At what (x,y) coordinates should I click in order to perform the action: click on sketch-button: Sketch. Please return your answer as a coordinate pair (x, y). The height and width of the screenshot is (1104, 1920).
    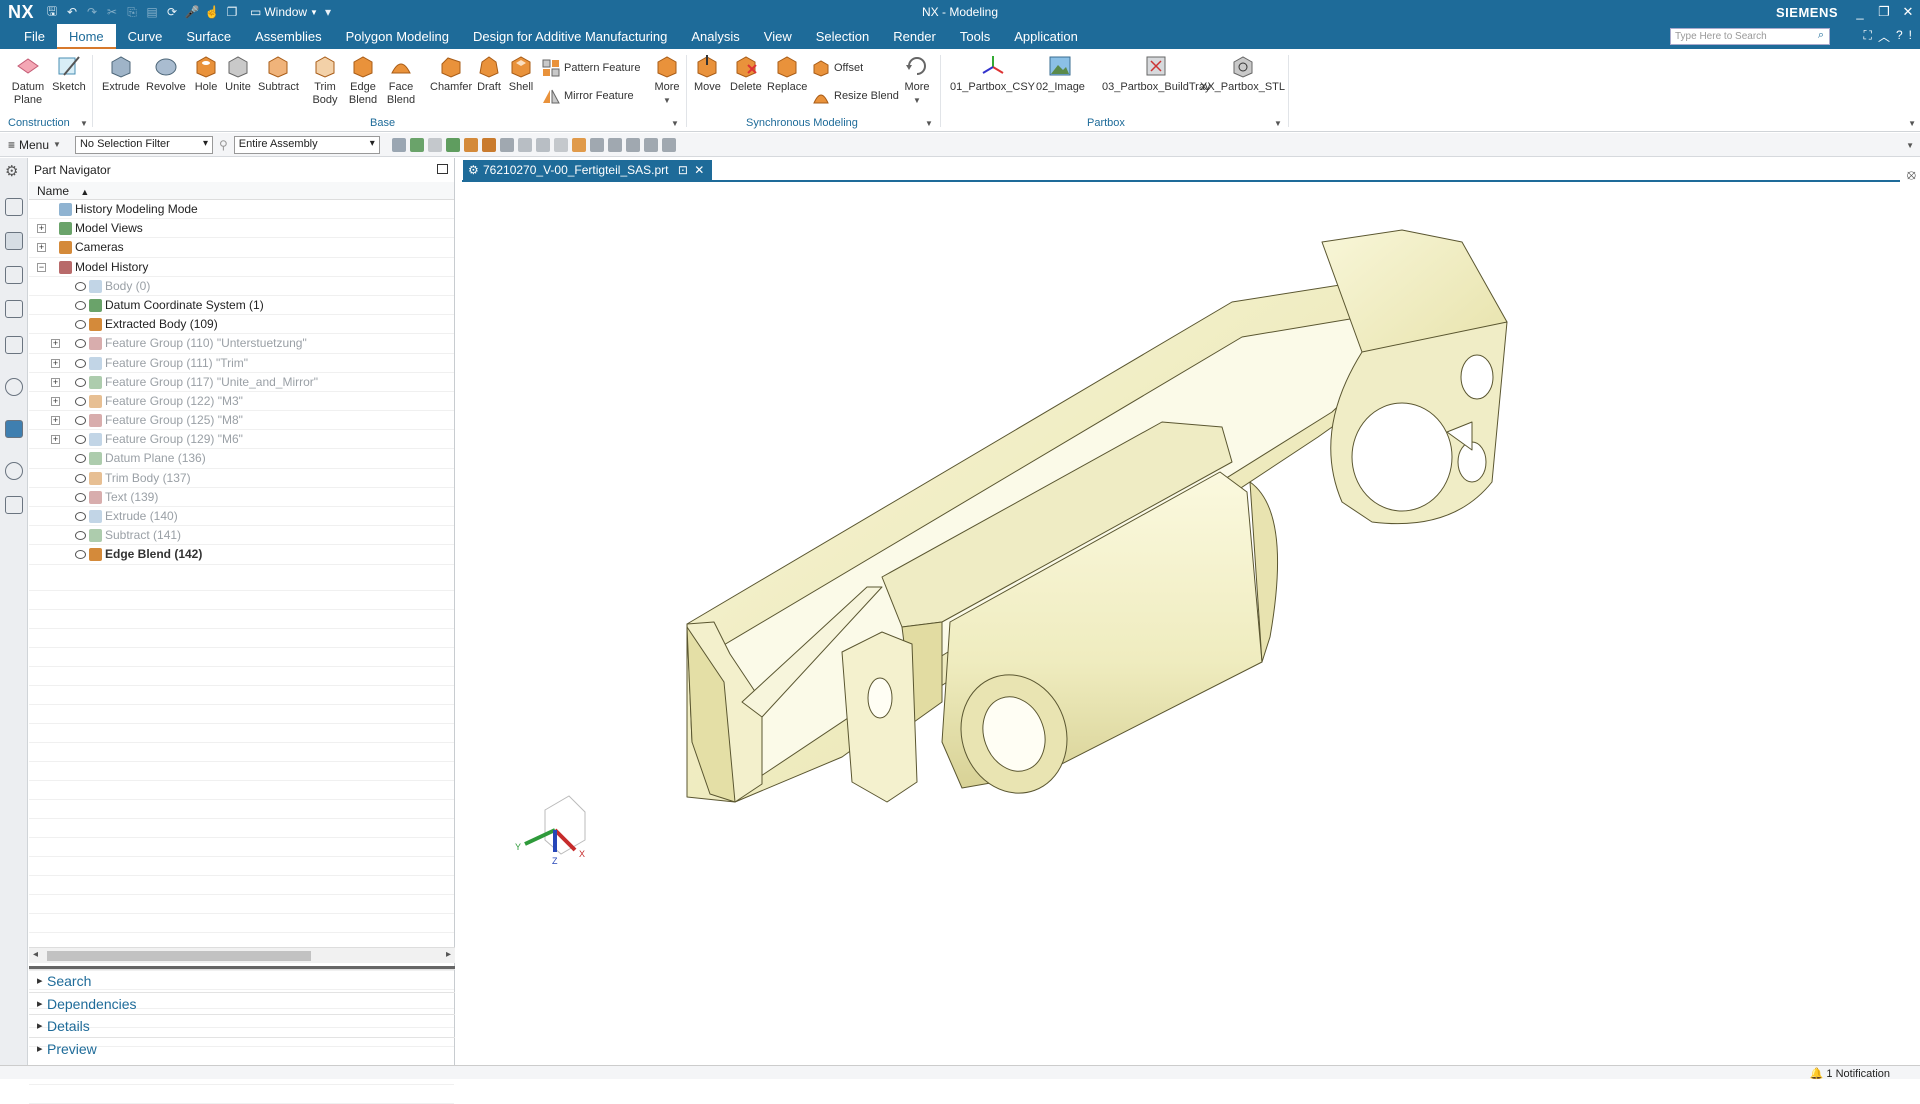
    Looking at the image, I should click on (69, 73).